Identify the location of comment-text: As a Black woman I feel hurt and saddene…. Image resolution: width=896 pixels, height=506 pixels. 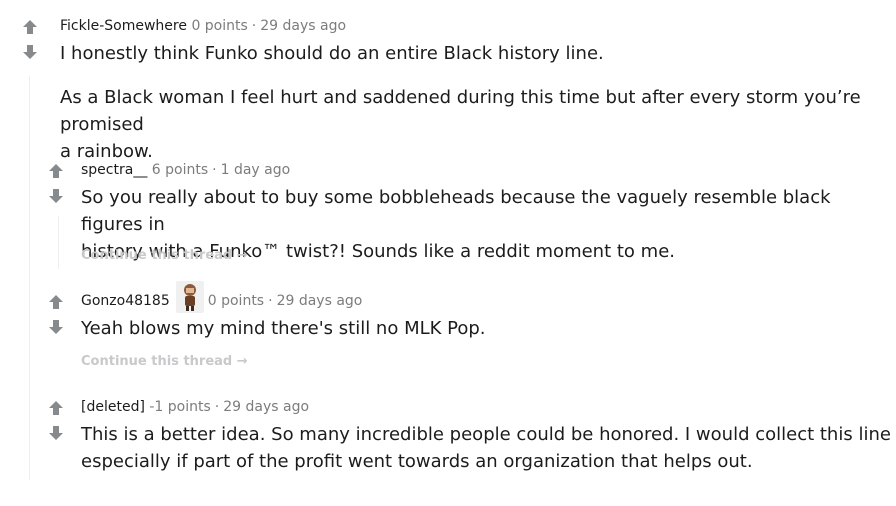
(460, 111).